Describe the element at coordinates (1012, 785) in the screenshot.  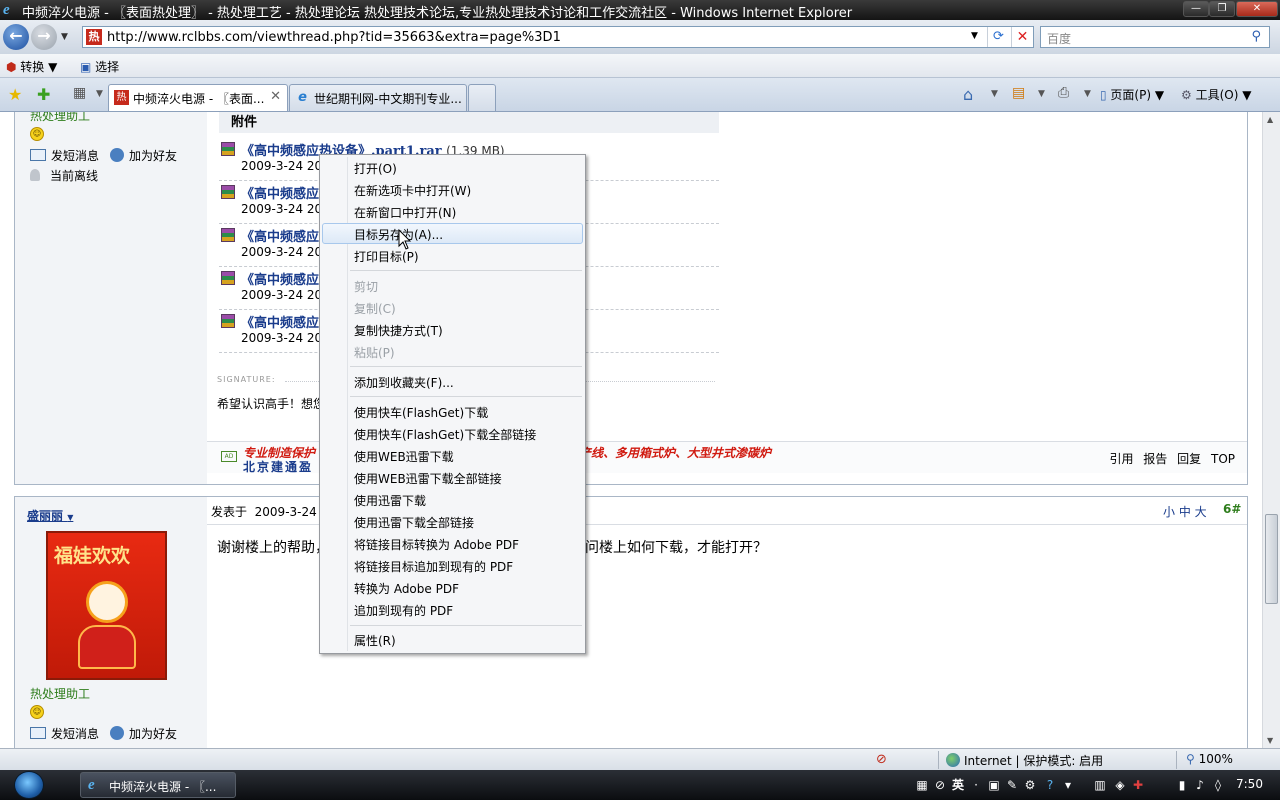
I see `tray-tool-icon: ✎` at that location.